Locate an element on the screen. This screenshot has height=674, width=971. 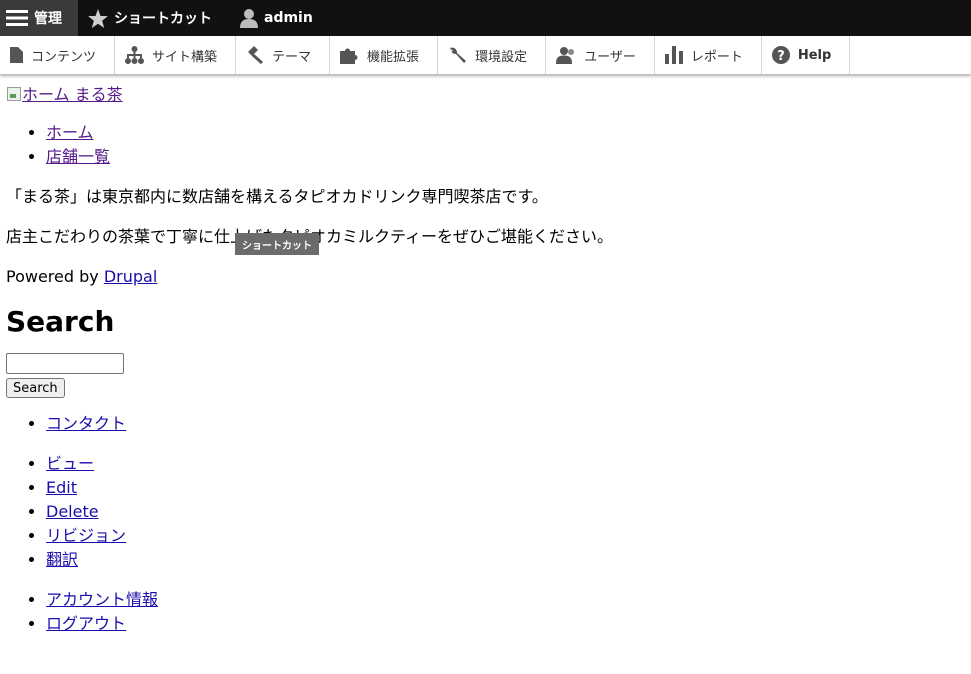
list-item: 翻訳 is located at coordinates (505, 560).